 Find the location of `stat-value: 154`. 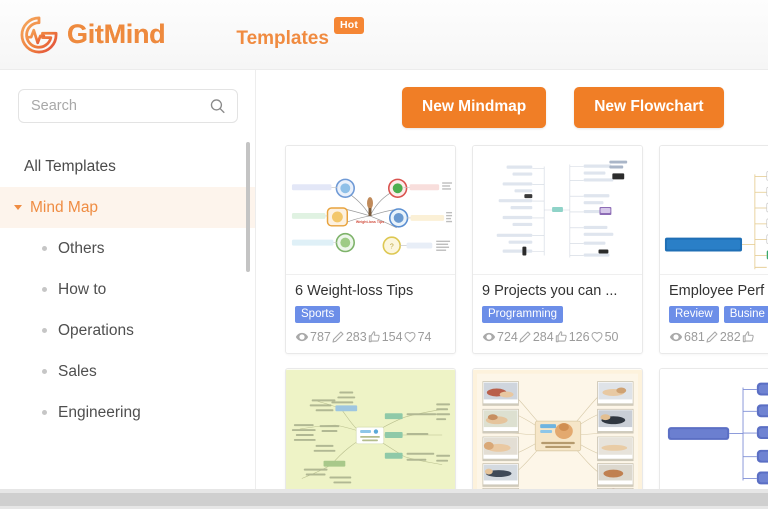

stat-value: 154 is located at coordinates (392, 336).